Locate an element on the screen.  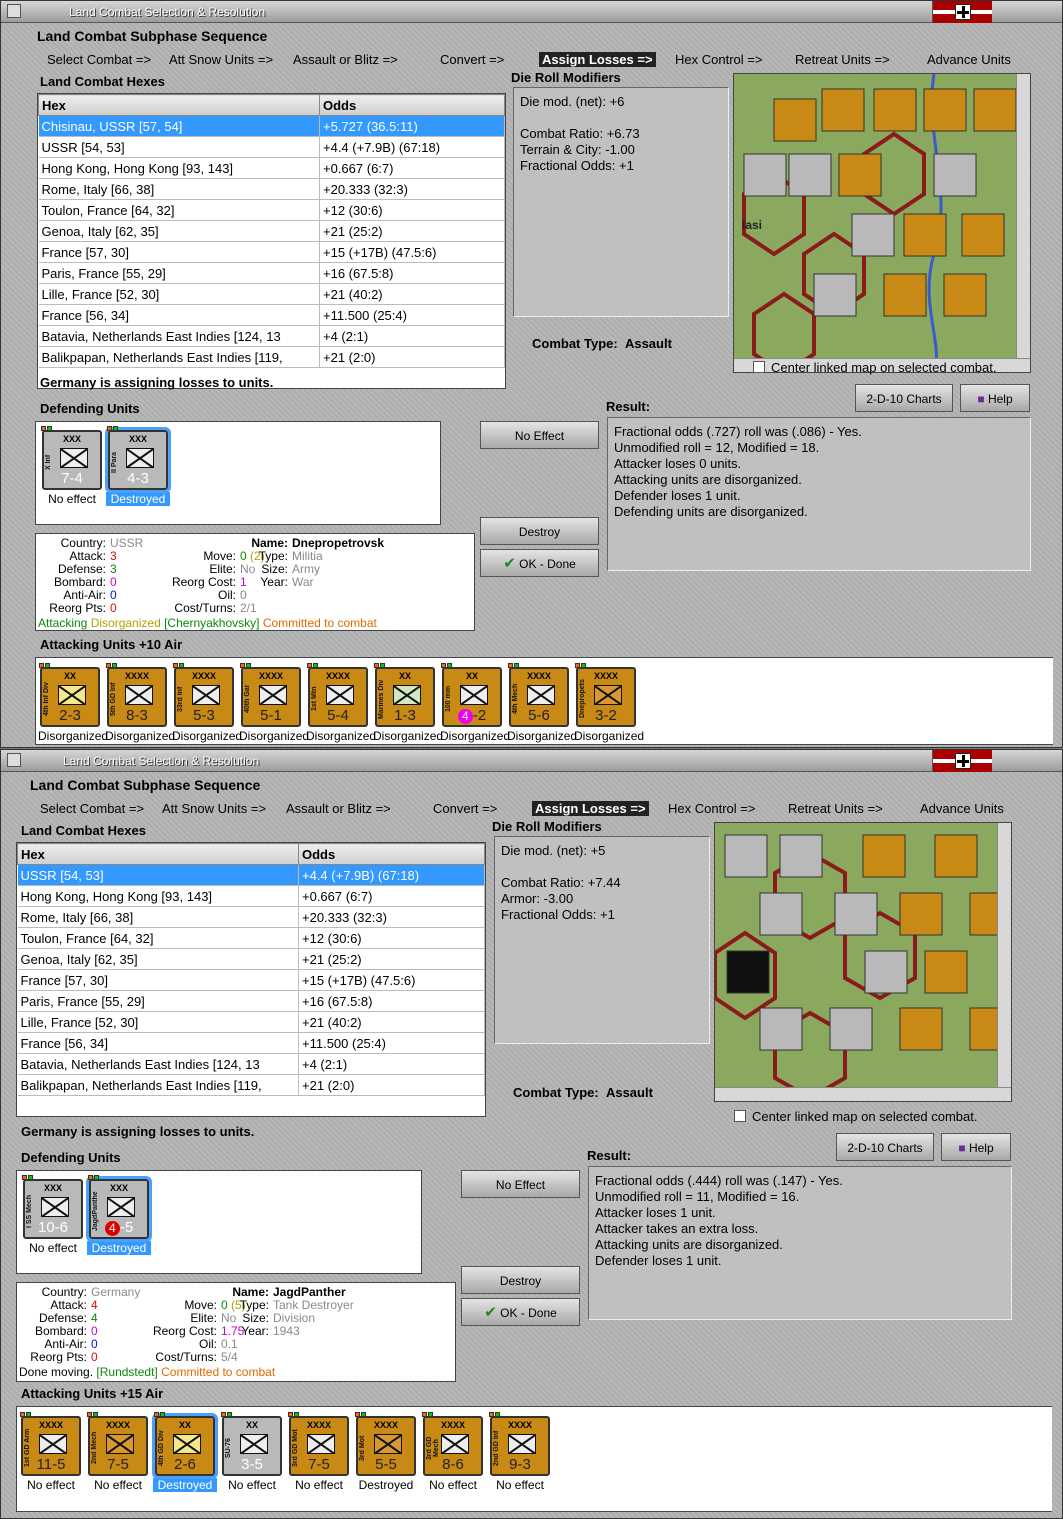
unit-counter: XX SU-76 3-5 No effect is located at coordinates (252, 1452).